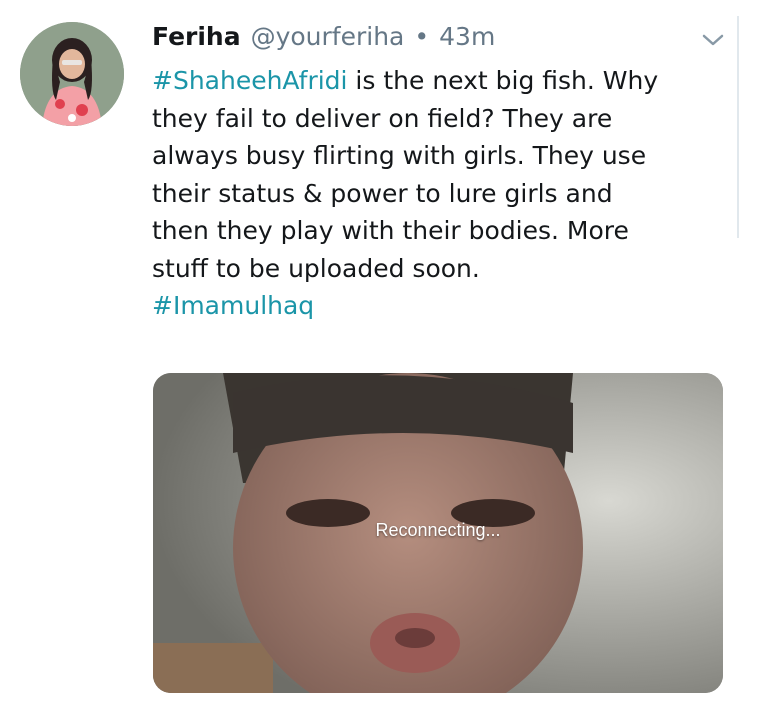 This screenshot has width=759, height=705. What do you see at coordinates (503, 80) in the screenshot?
I see `tweet-text-segment: is the next big fish. Why` at bounding box center [503, 80].